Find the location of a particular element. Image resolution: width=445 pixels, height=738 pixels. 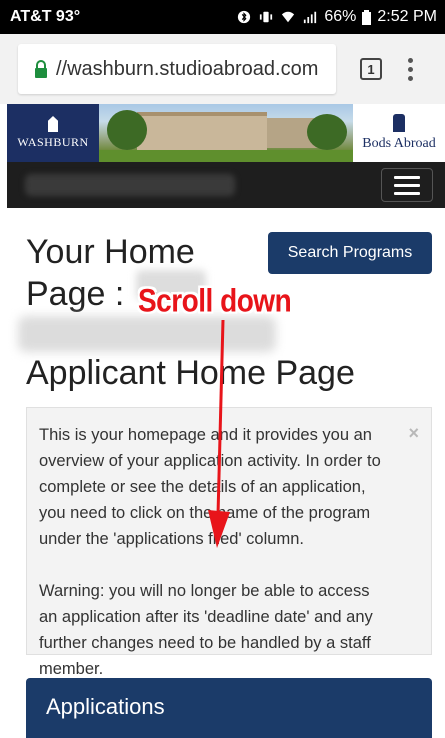

washburn-logo-text: WASHBURN is located at coordinates (53, 142).